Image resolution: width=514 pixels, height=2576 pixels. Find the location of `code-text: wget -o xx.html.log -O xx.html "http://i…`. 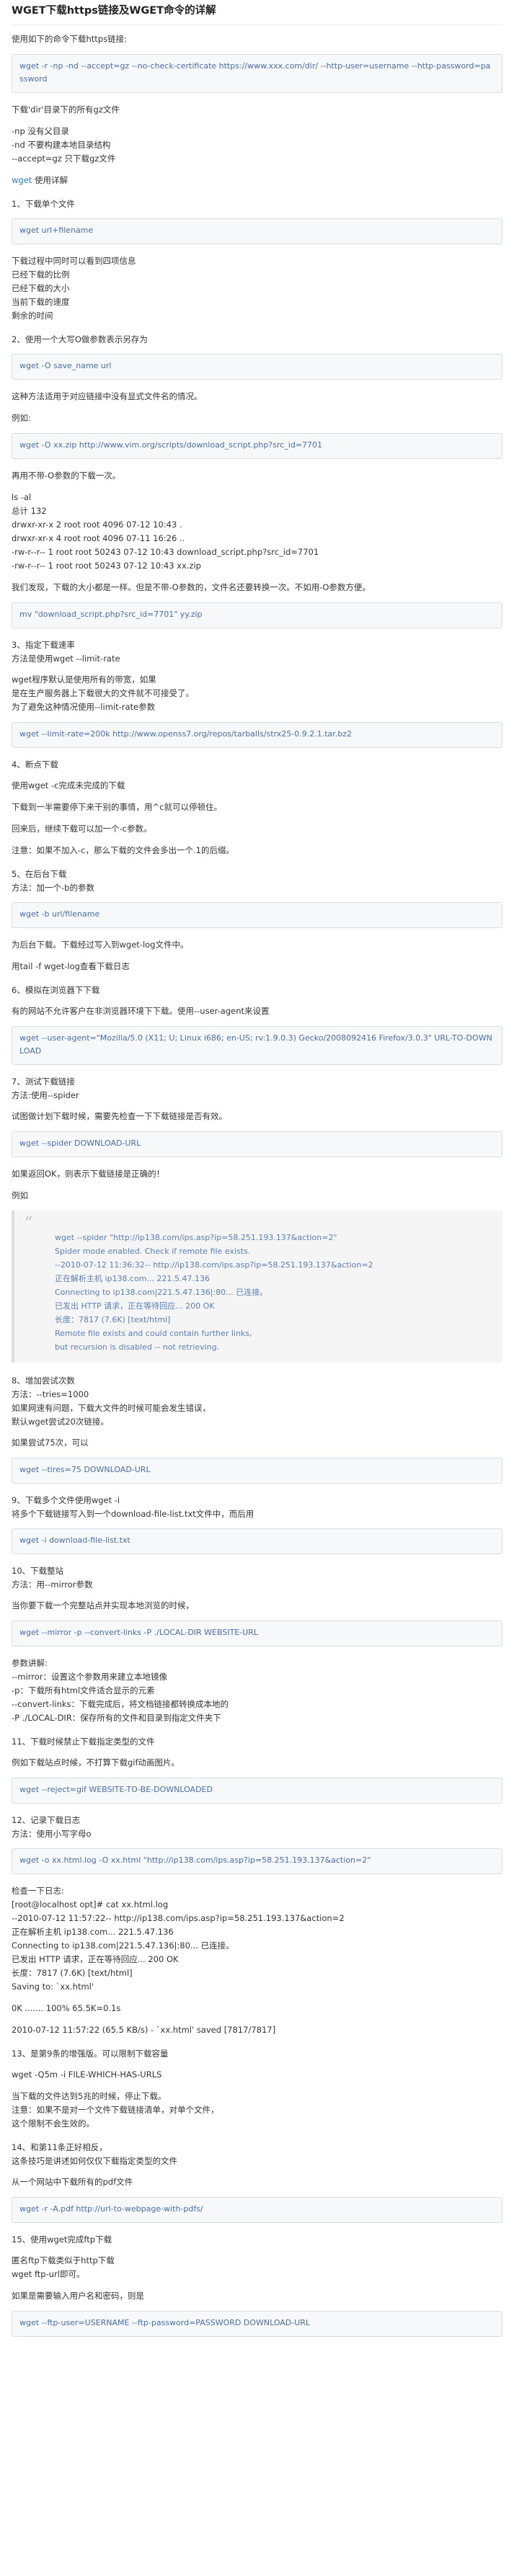

code-text: wget -o xx.html.log -O xx.html "http://i… is located at coordinates (195, 1860).